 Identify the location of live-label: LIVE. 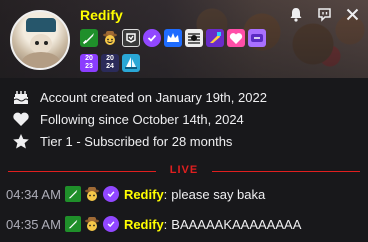
(184, 170).